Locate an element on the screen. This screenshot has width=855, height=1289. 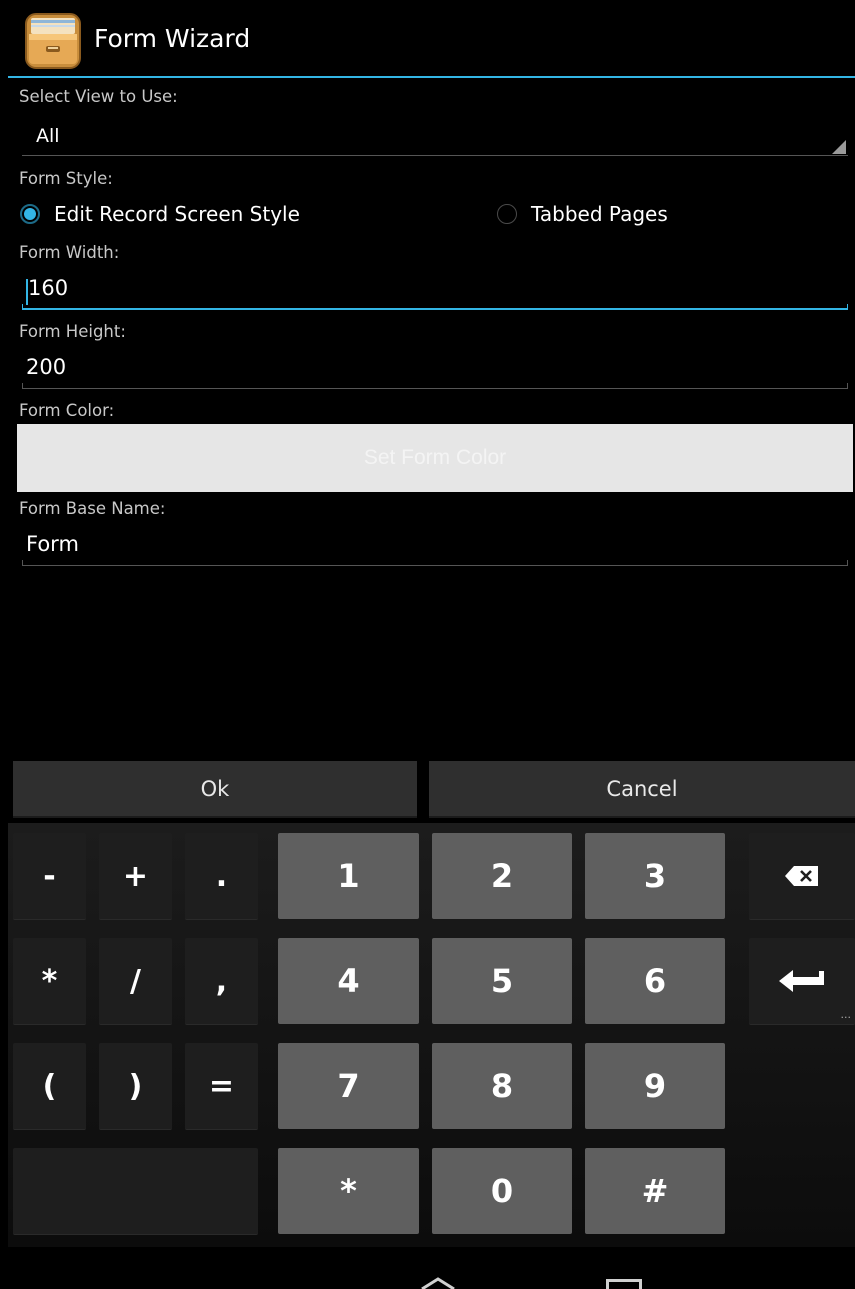
title-divider is located at coordinates (431, 77).